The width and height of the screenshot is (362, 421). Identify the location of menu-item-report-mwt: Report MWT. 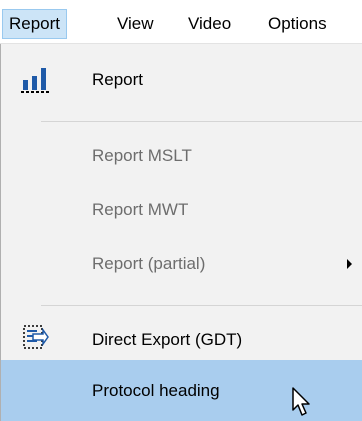
(181, 210).